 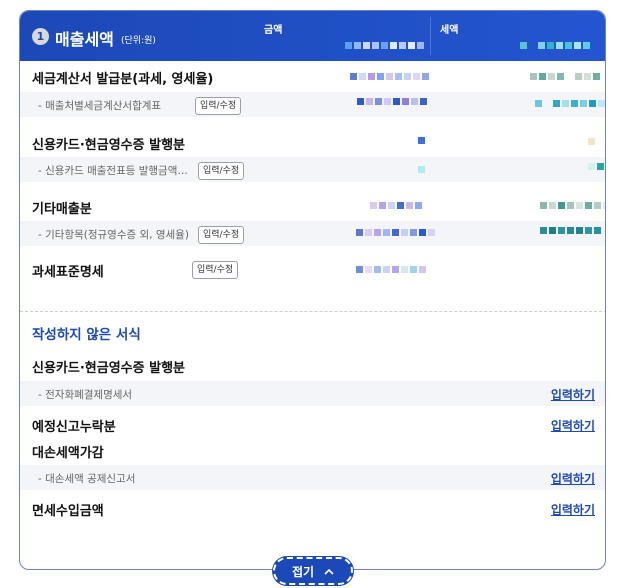 I want to click on unit-label: (단위:원), so click(x=138, y=41).